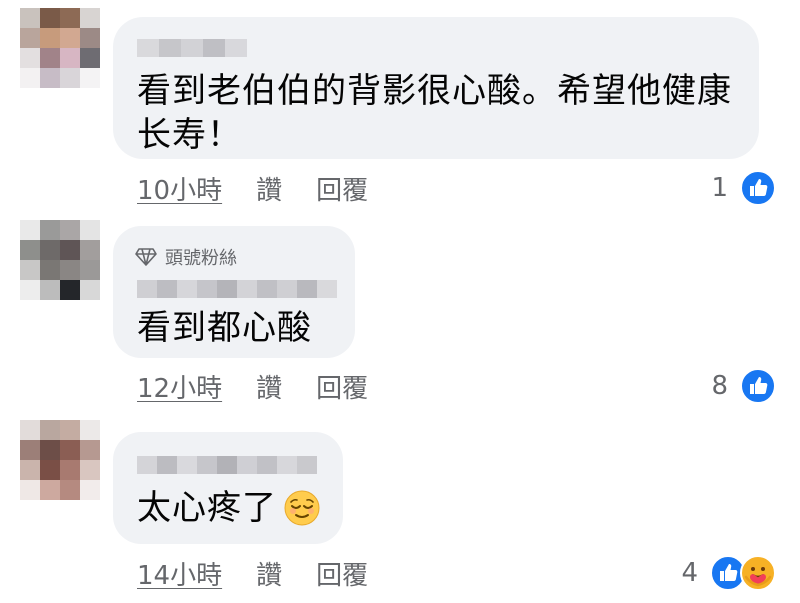 Image resolution: width=800 pixels, height=603 pixels. Describe the element at coordinates (719, 188) in the screenshot. I see `reaction-count: 1` at that location.